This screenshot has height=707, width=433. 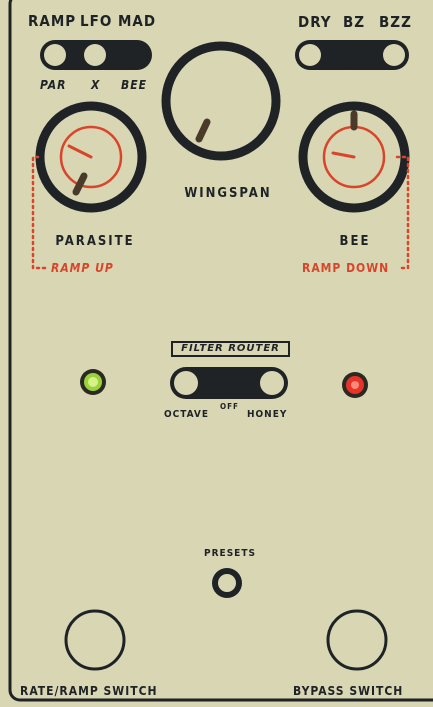 I want to click on right-led, so click(x=355, y=385).